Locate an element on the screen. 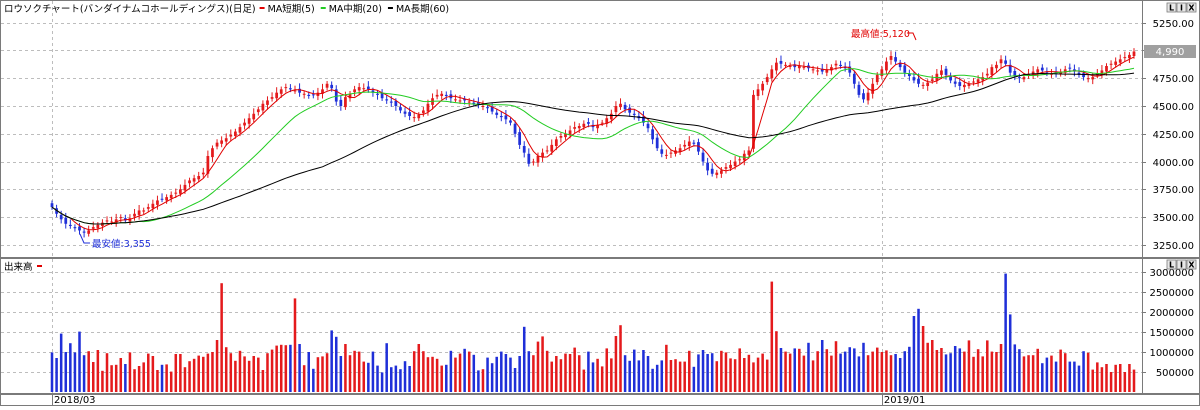  x-axis: 2018/03 2019/01 is located at coordinates (600, 400).